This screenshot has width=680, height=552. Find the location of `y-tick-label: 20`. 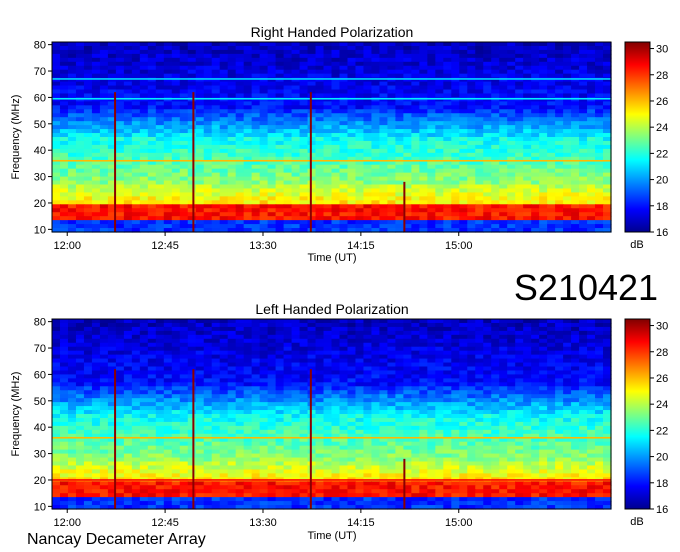

y-tick-label: 20 is located at coordinates (40, 204).